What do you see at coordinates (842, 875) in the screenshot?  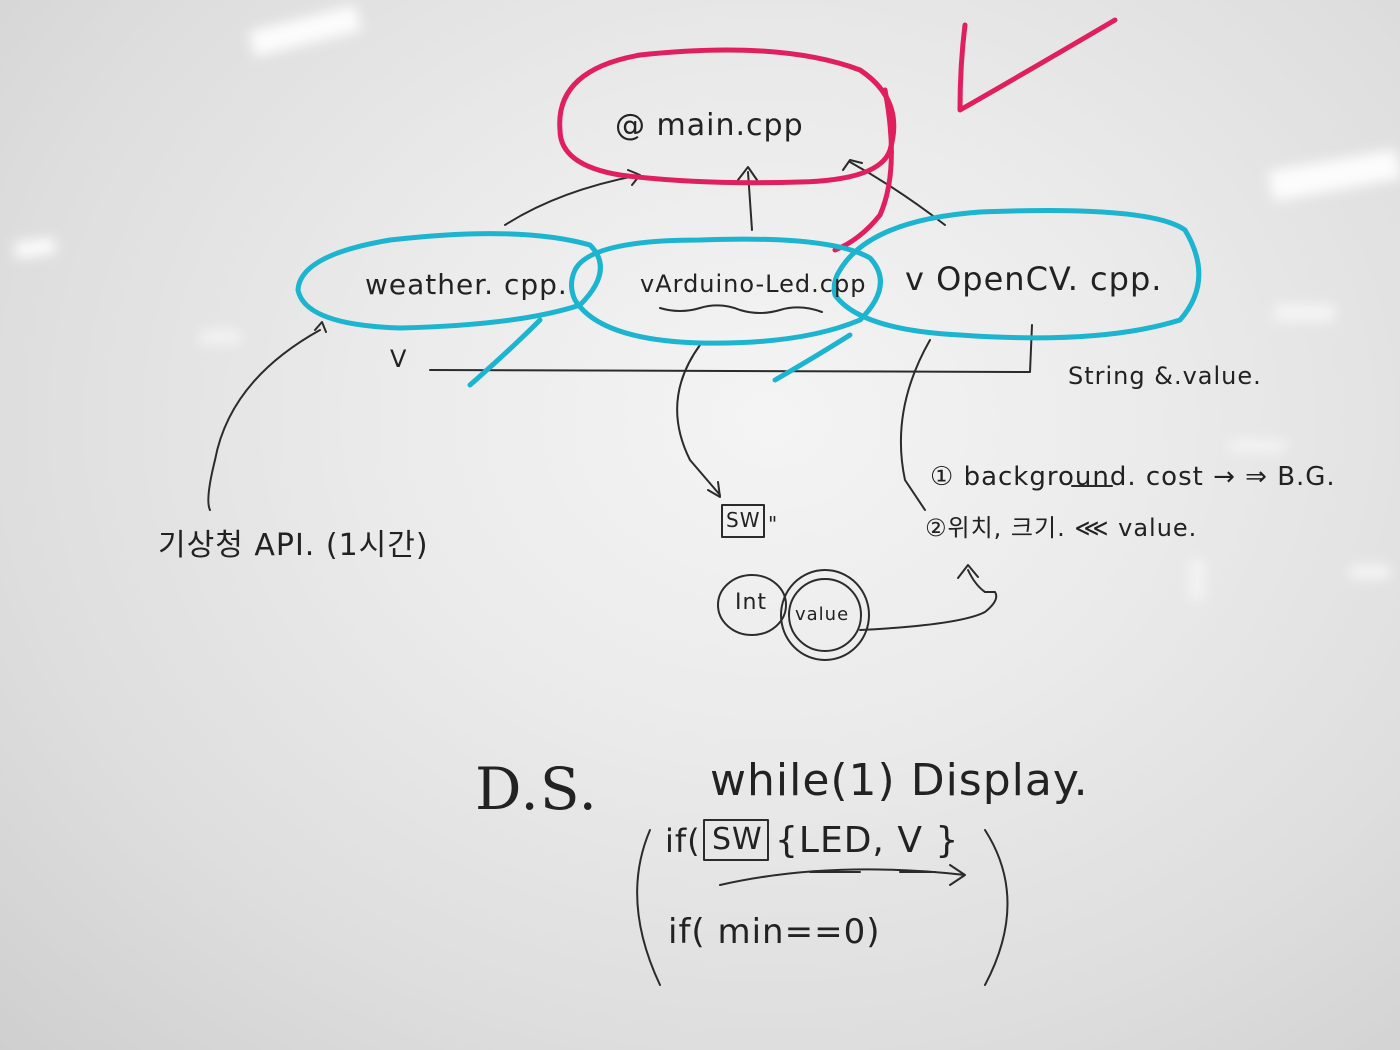 I see `if-arrow` at bounding box center [842, 875].